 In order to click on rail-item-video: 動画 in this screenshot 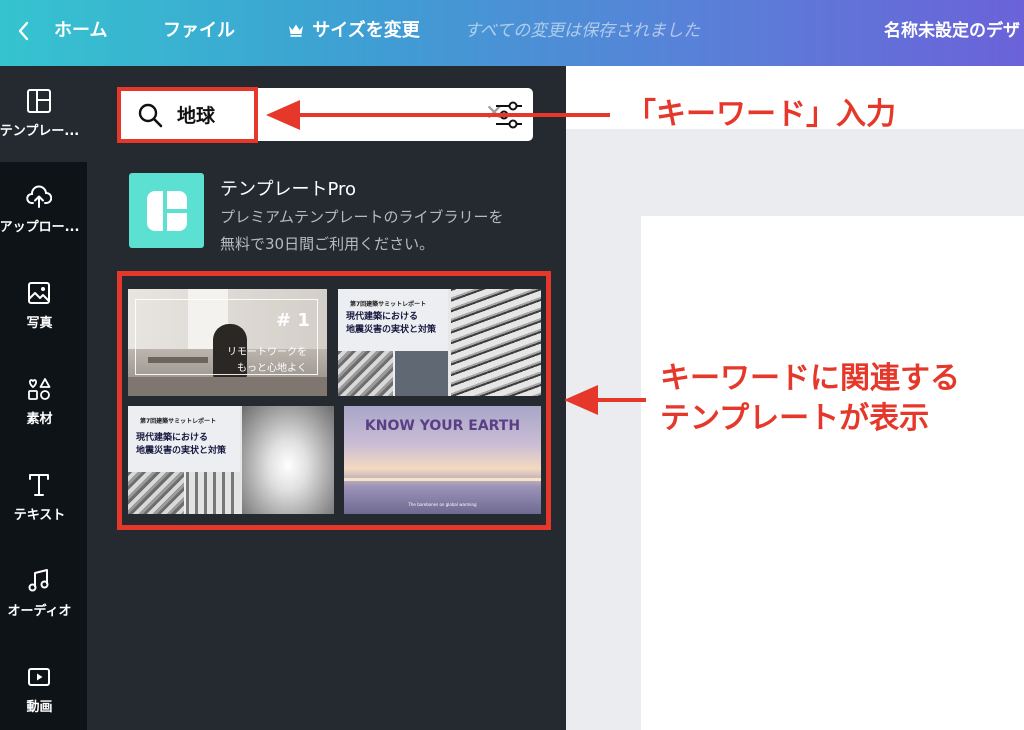, I will do `click(43, 686)`.